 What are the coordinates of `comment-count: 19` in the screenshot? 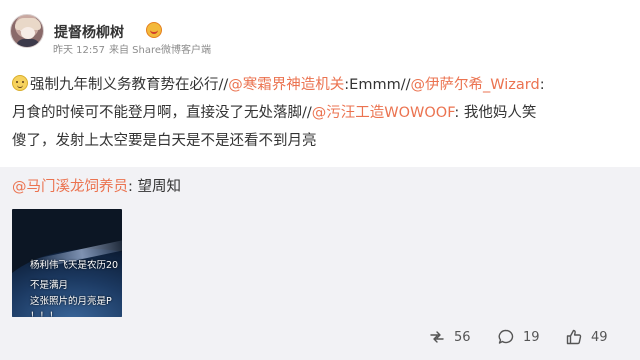 It's located at (531, 337).